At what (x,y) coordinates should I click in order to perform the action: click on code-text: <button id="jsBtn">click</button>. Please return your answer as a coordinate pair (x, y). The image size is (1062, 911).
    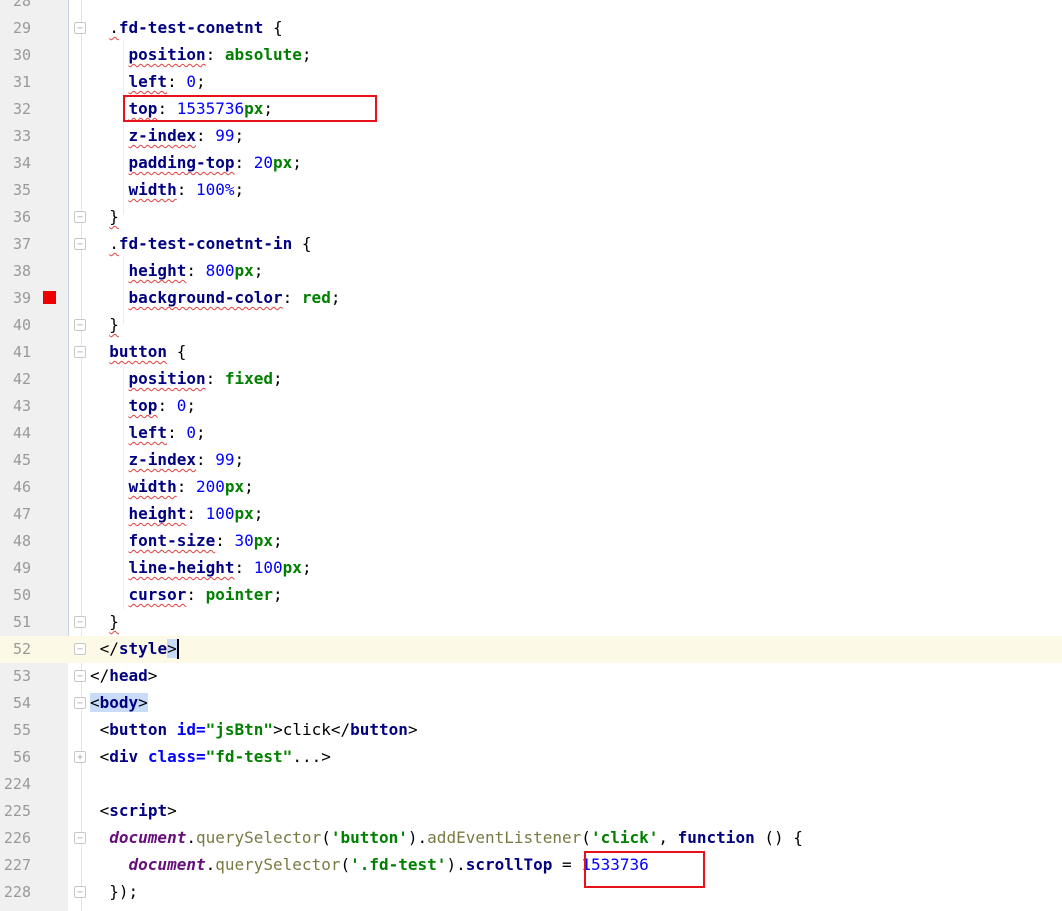
    Looking at the image, I should click on (254, 730).